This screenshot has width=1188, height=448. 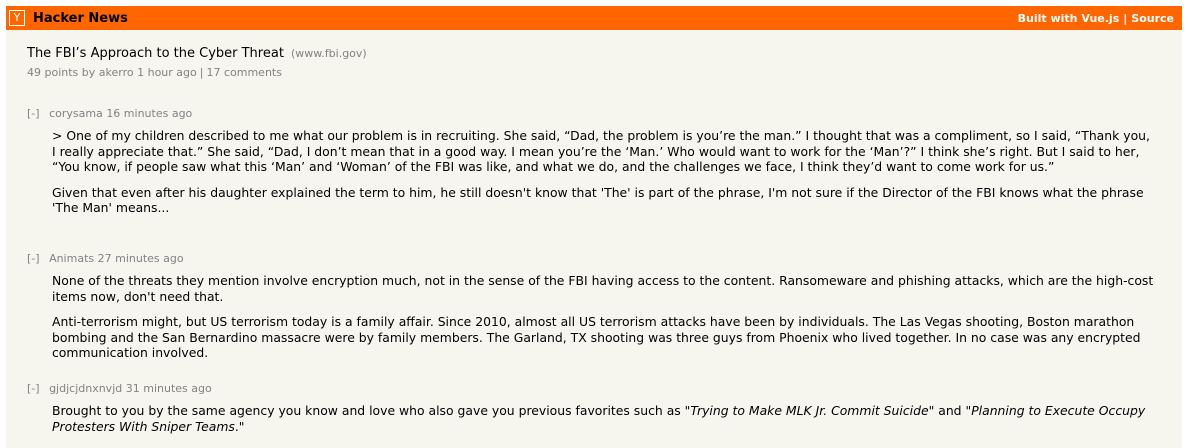 I want to click on built-with-link: Built with Vue.js, so click(x=1069, y=18).